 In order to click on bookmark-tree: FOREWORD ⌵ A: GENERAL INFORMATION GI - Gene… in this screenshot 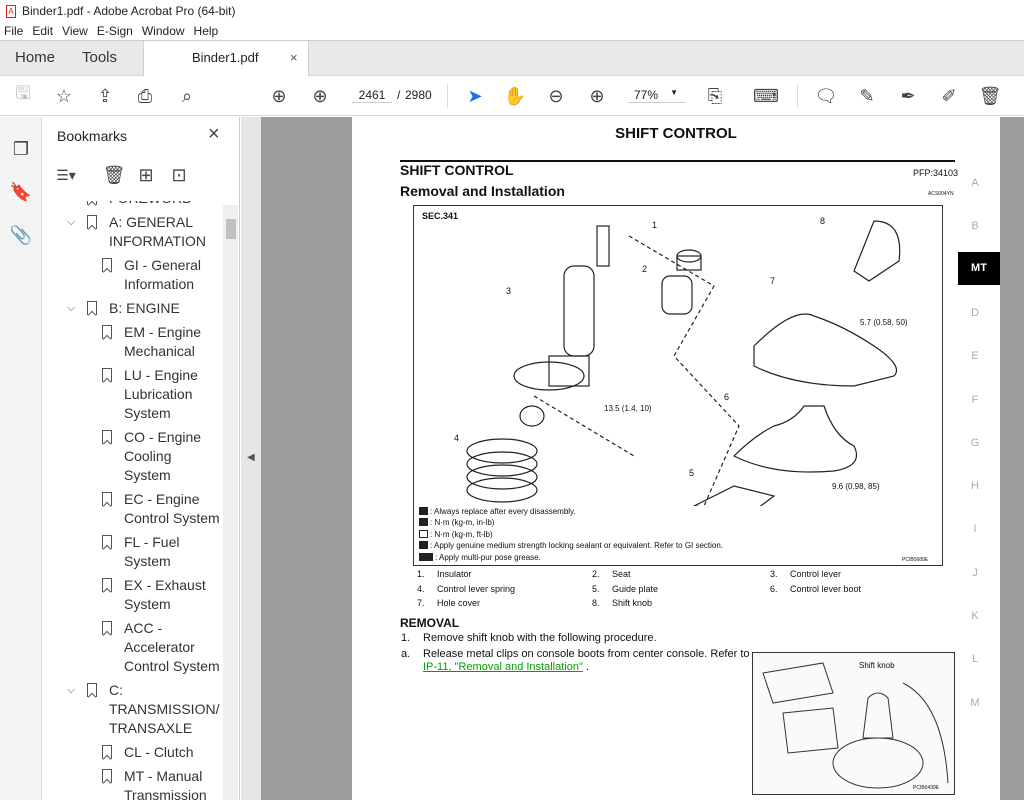, I will do `click(132, 500)`.